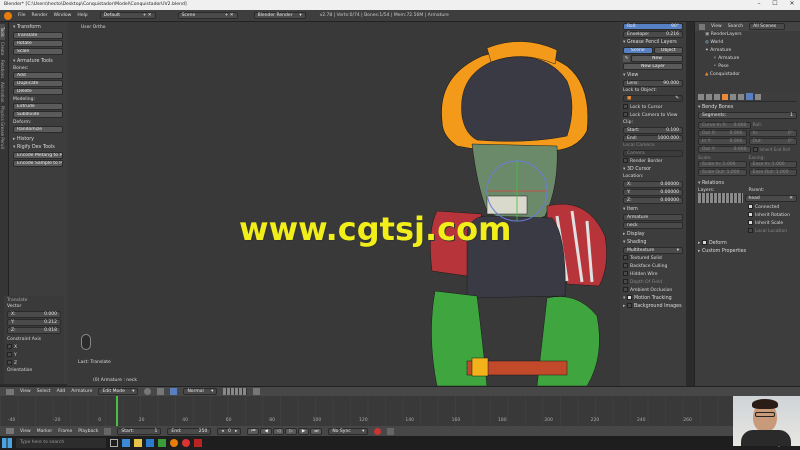 The height and width of the screenshot is (450, 800). Describe the element at coordinates (38, 129) in the screenshot. I see `randomize-button: Randomize` at that location.